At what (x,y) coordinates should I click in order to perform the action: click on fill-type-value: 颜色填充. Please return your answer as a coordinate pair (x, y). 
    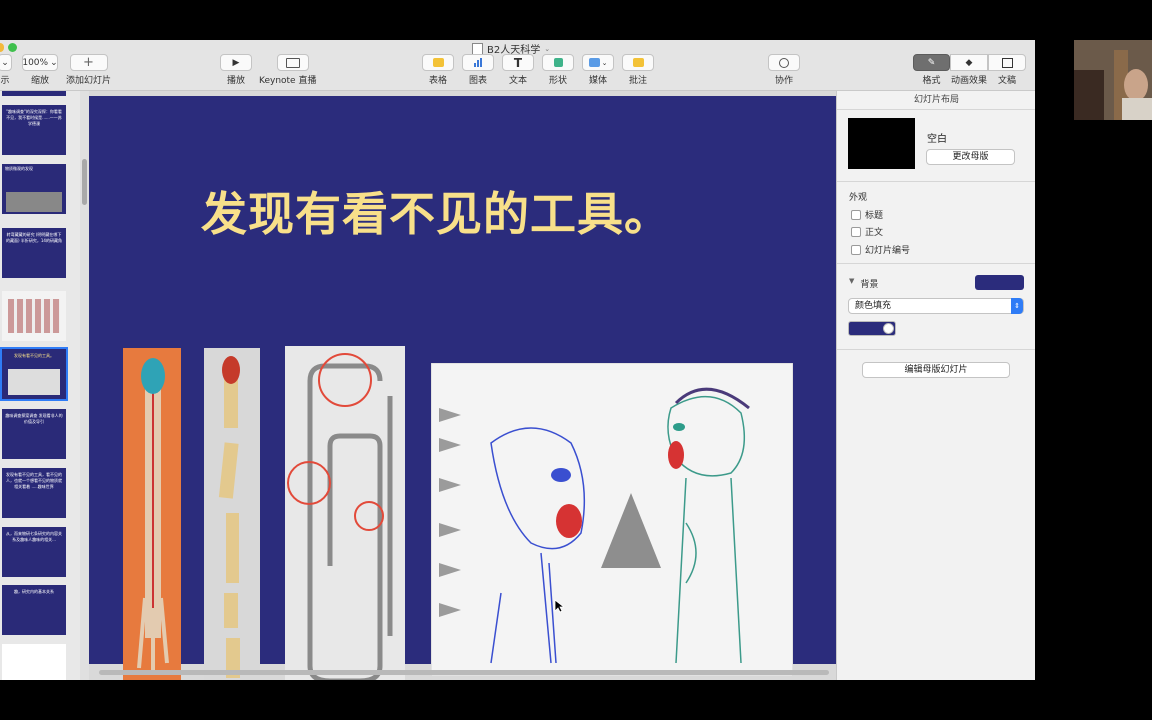
    Looking at the image, I should click on (873, 306).